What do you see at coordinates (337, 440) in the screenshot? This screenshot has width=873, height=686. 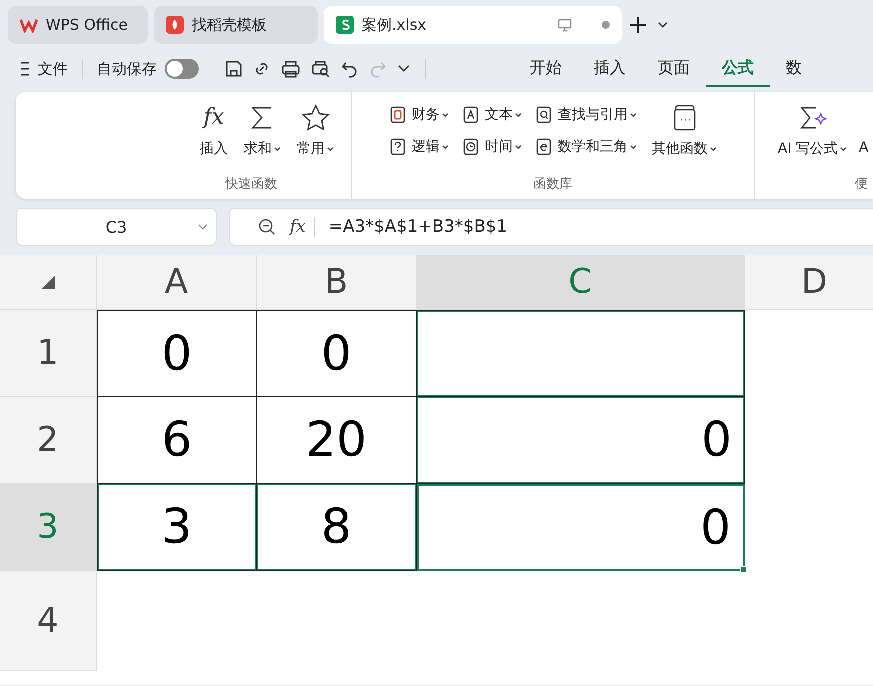 I see `table-cell: 20` at bounding box center [337, 440].